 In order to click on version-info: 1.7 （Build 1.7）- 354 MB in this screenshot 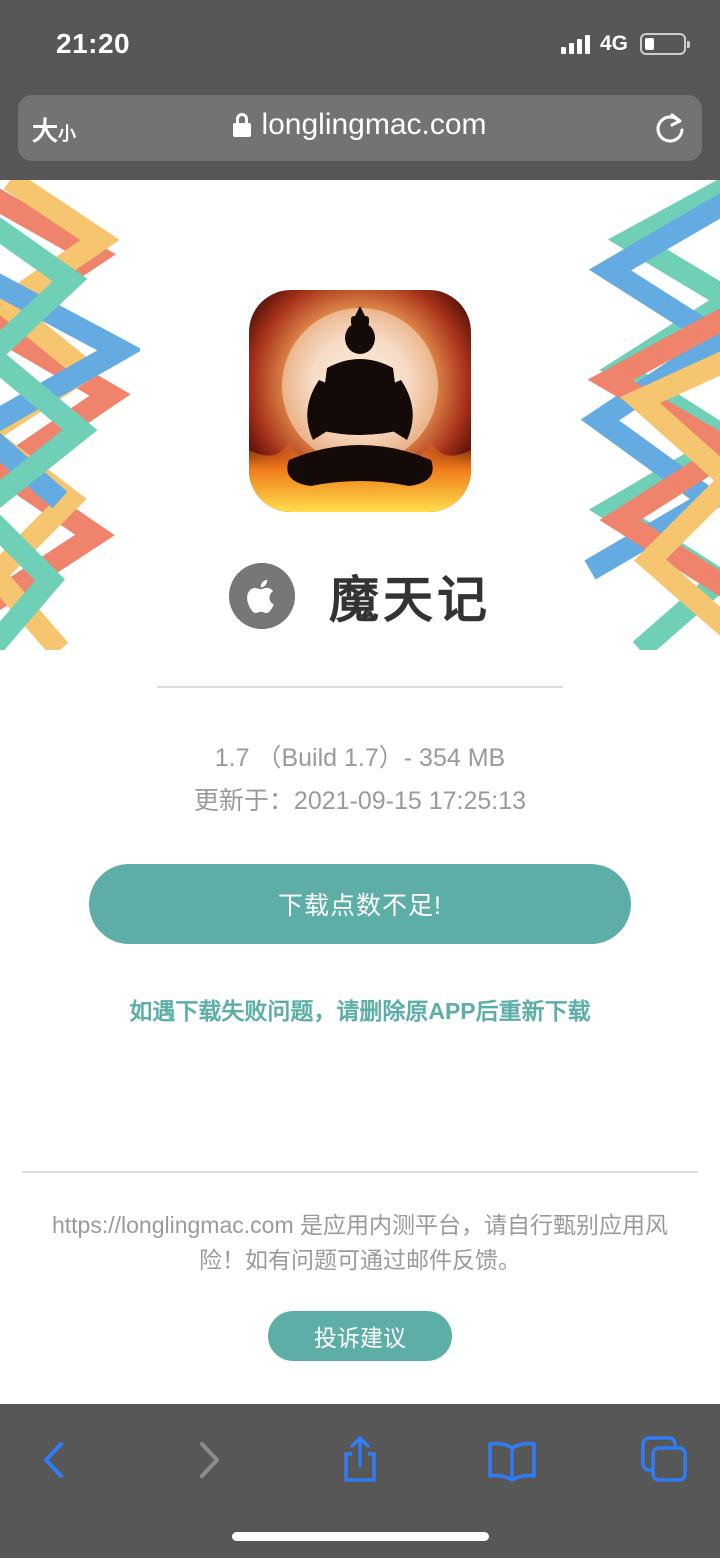, I will do `click(360, 758)`.